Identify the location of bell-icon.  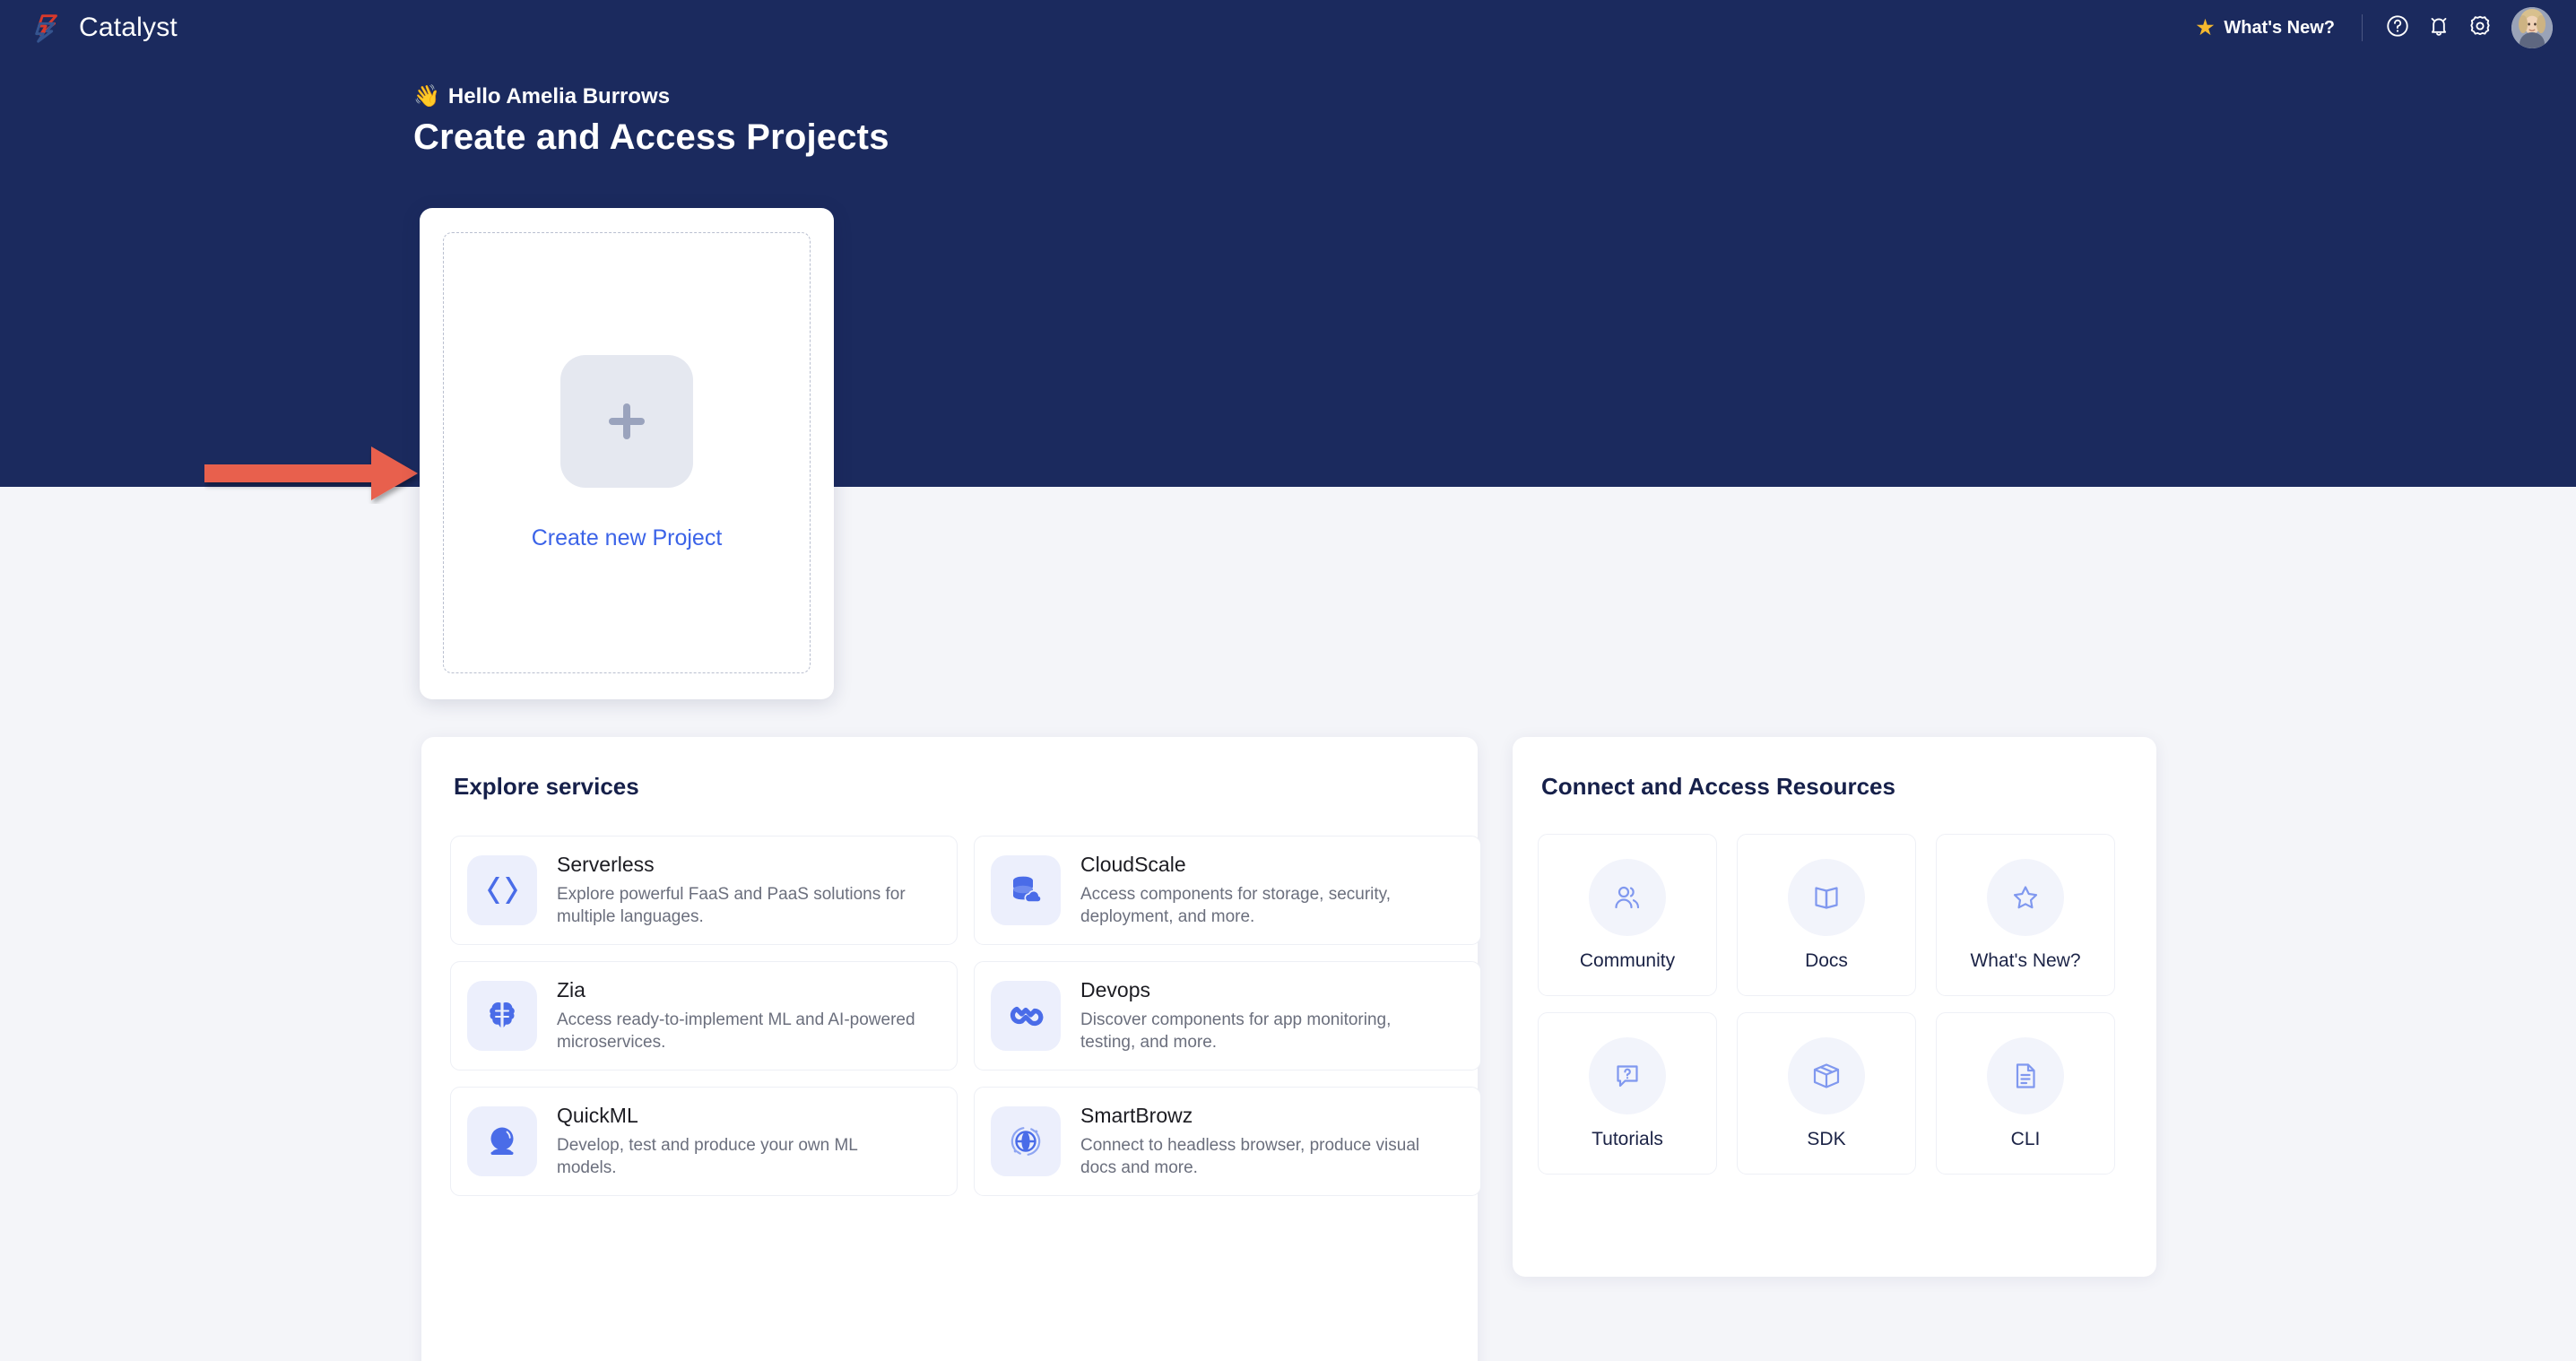
(2438, 28).